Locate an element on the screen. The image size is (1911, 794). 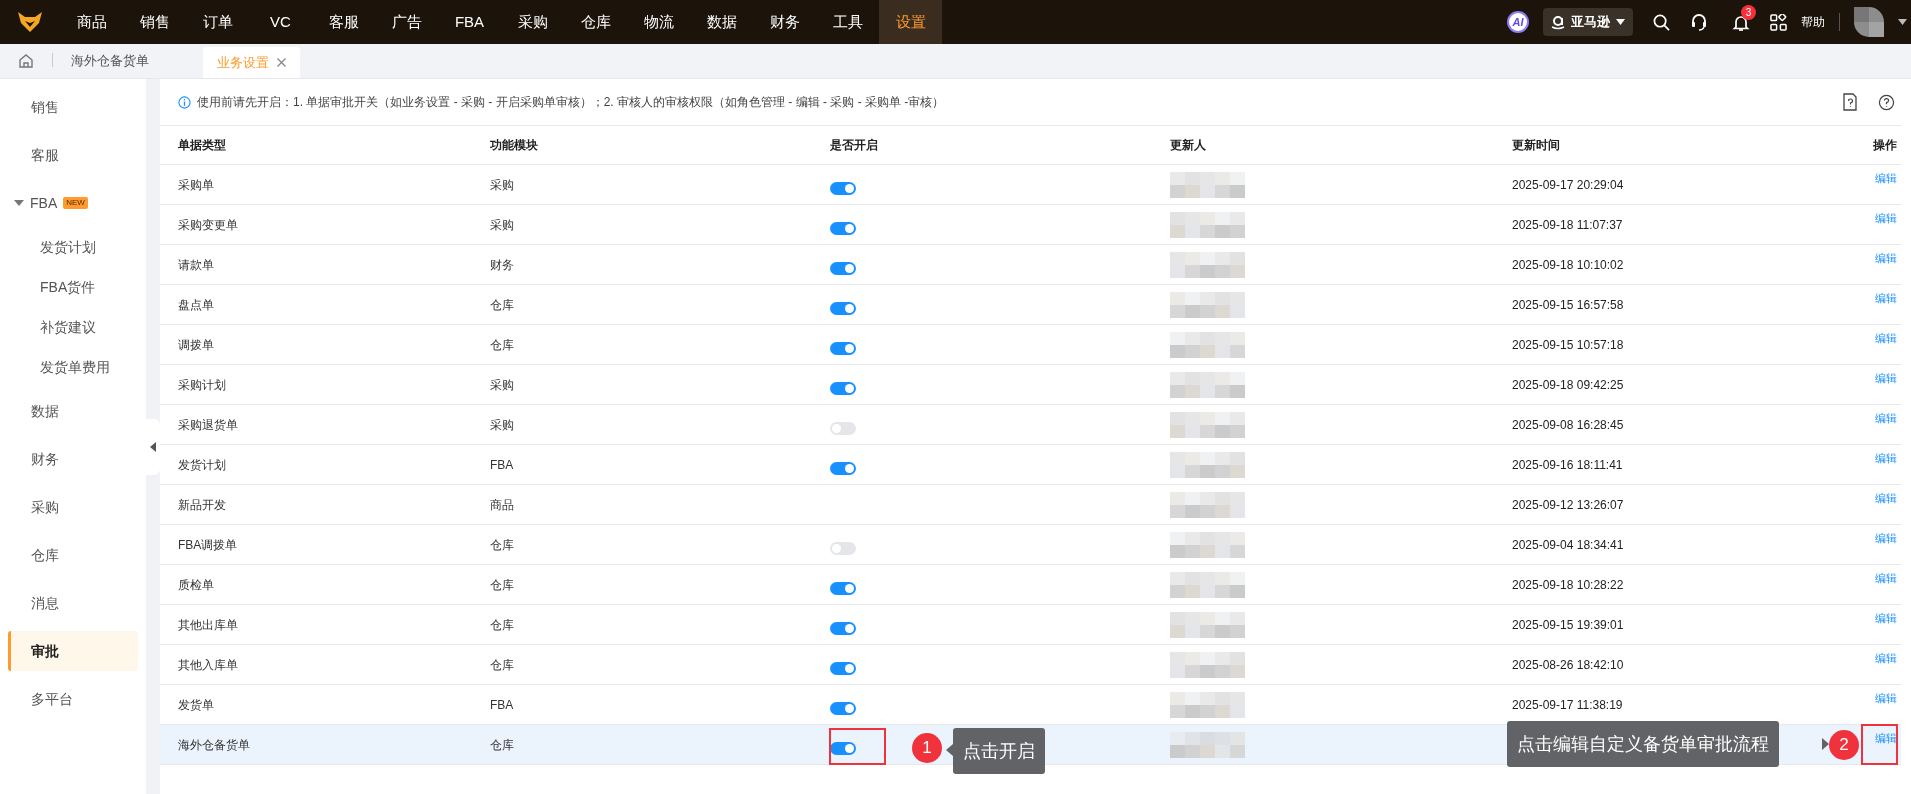
home-icon is located at coordinates (26, 60).